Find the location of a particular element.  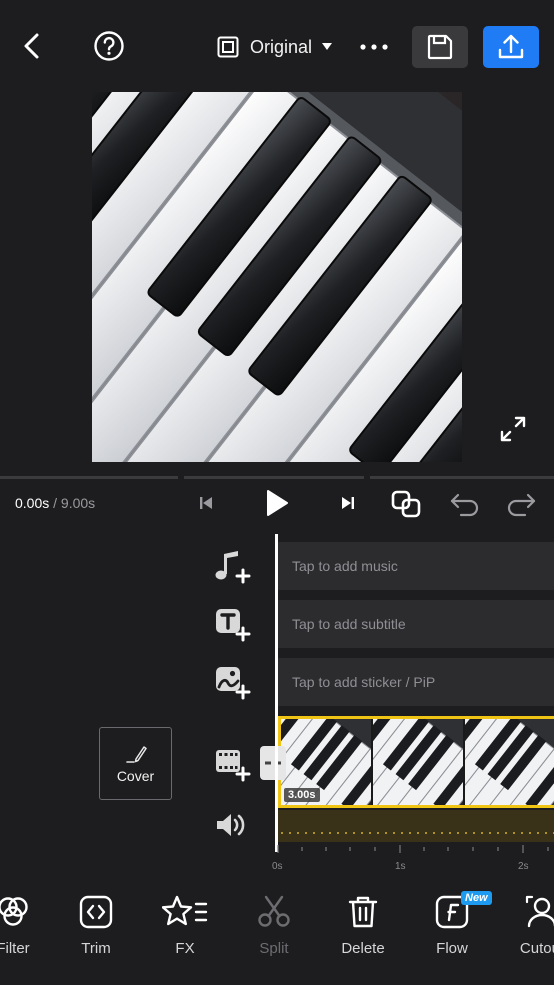

playback-progress-track is located at coordinates (89, 477).